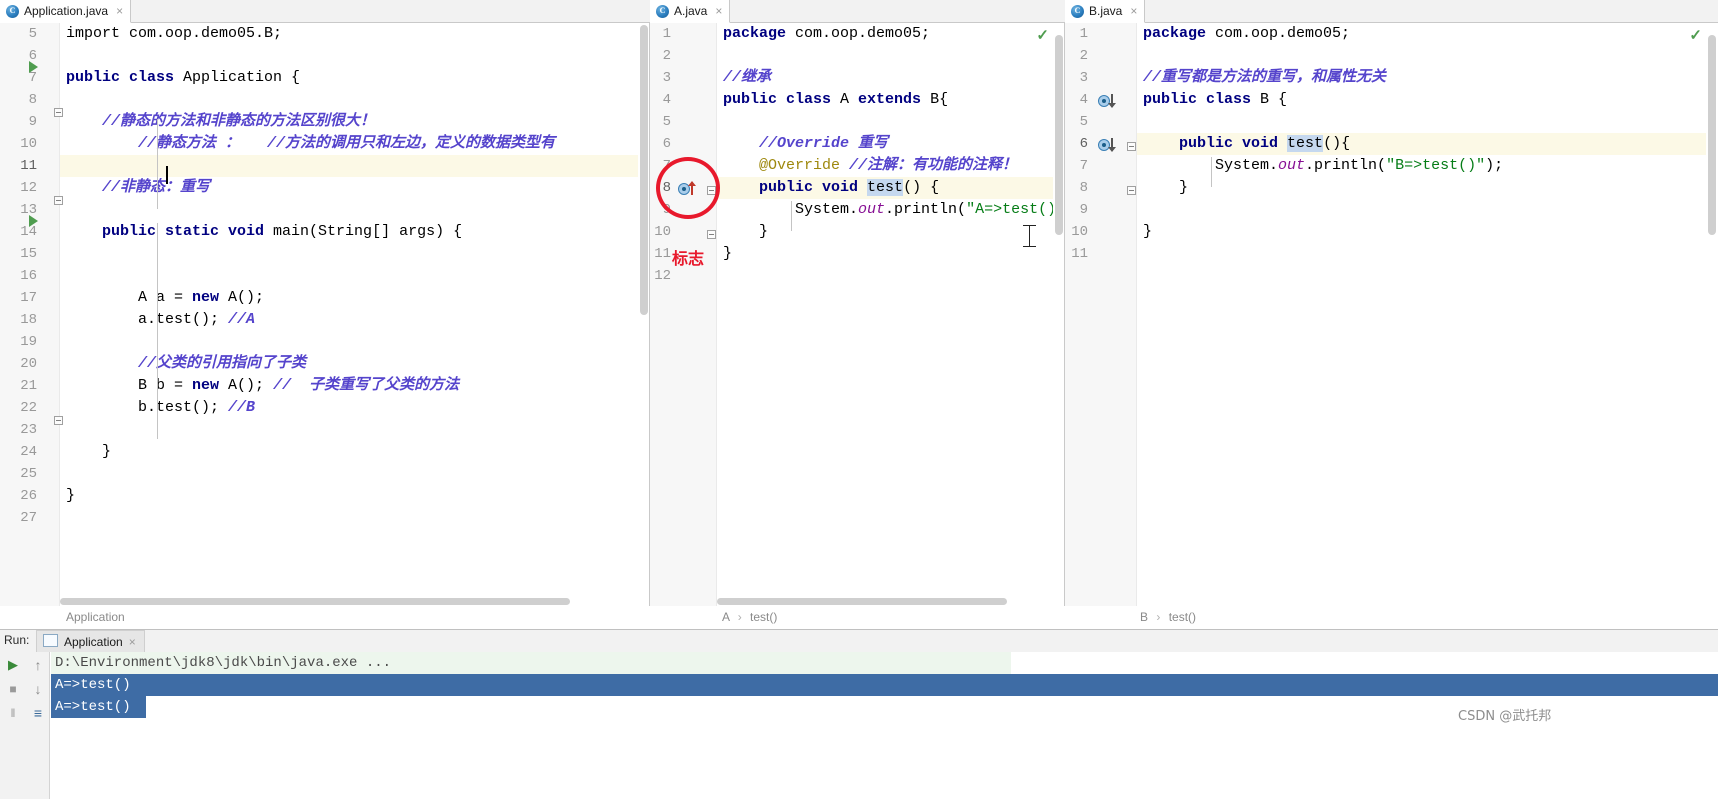 Image resolution: width=1718 pixels, height=799 pixels. What do you see at coordinates (167, 175) in the screenshot?
I see `text-caret` at bounding box center [167, 175].